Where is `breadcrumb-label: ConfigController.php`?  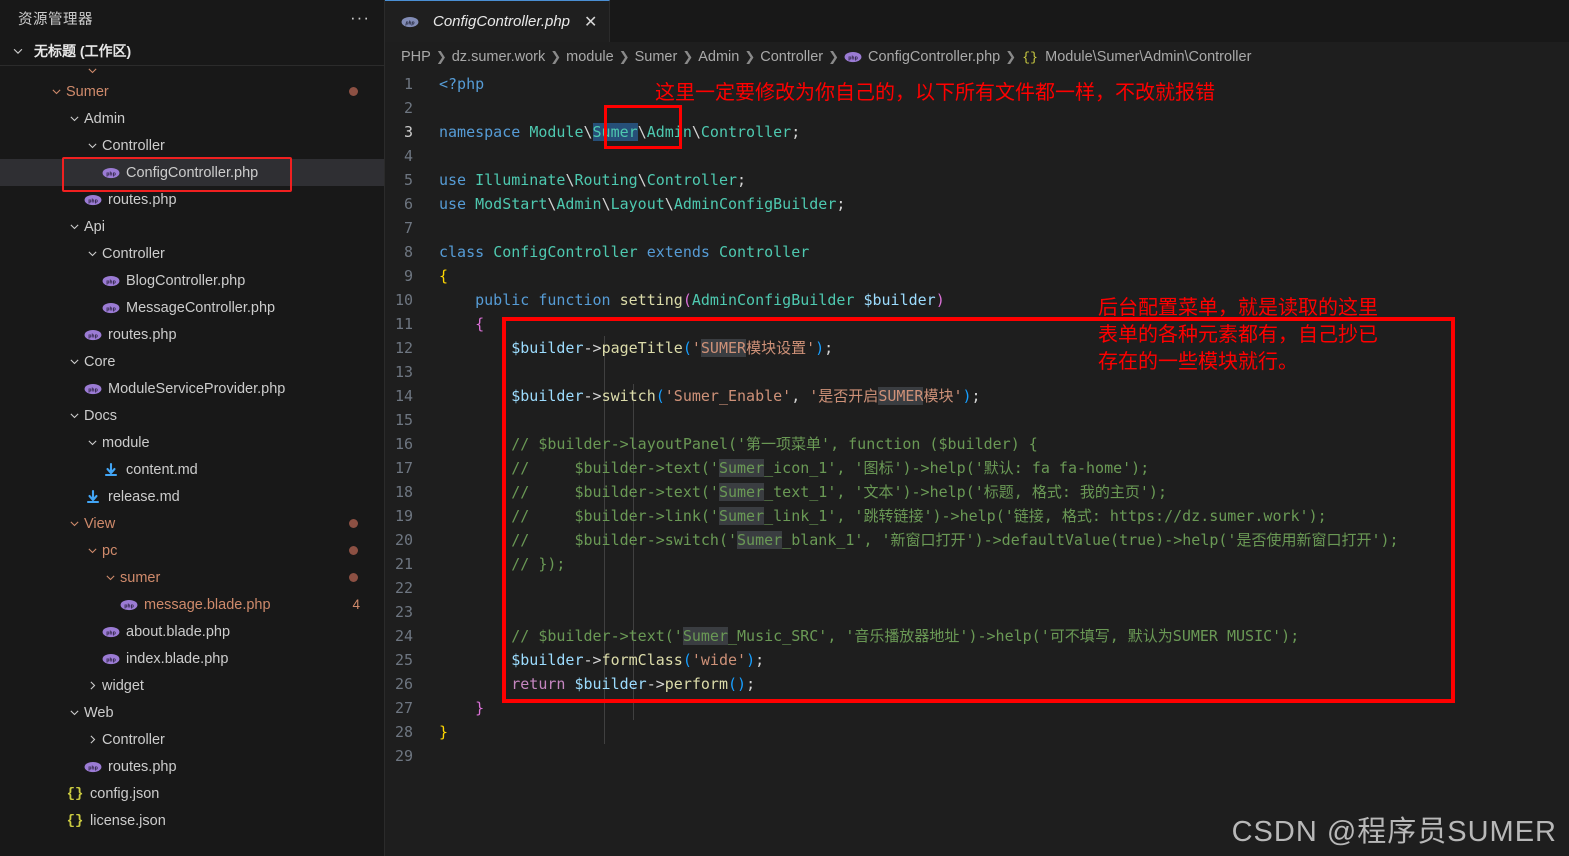 breadcrumb-label: ConfigController.php is located at coordinates (934, 57).